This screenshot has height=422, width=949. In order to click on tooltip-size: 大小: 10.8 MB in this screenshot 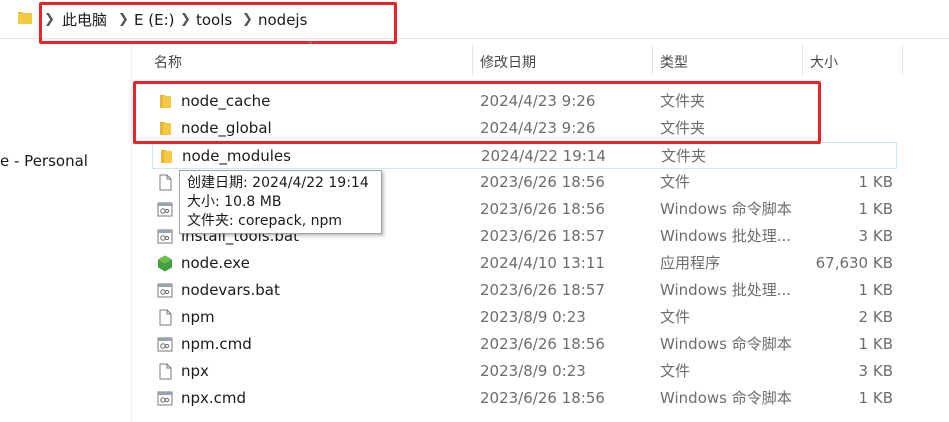, I will do `click(234, 202)`.